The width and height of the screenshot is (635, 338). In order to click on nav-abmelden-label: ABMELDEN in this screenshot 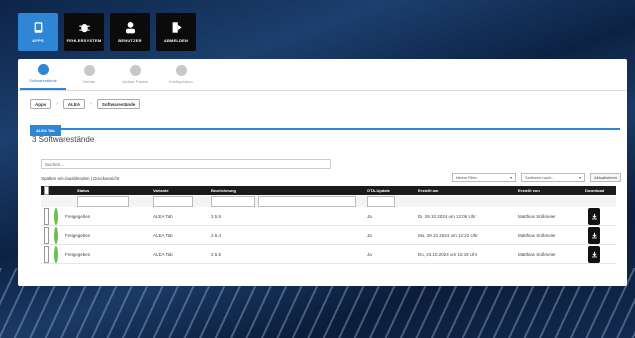, I will do `click(176, 40)`.